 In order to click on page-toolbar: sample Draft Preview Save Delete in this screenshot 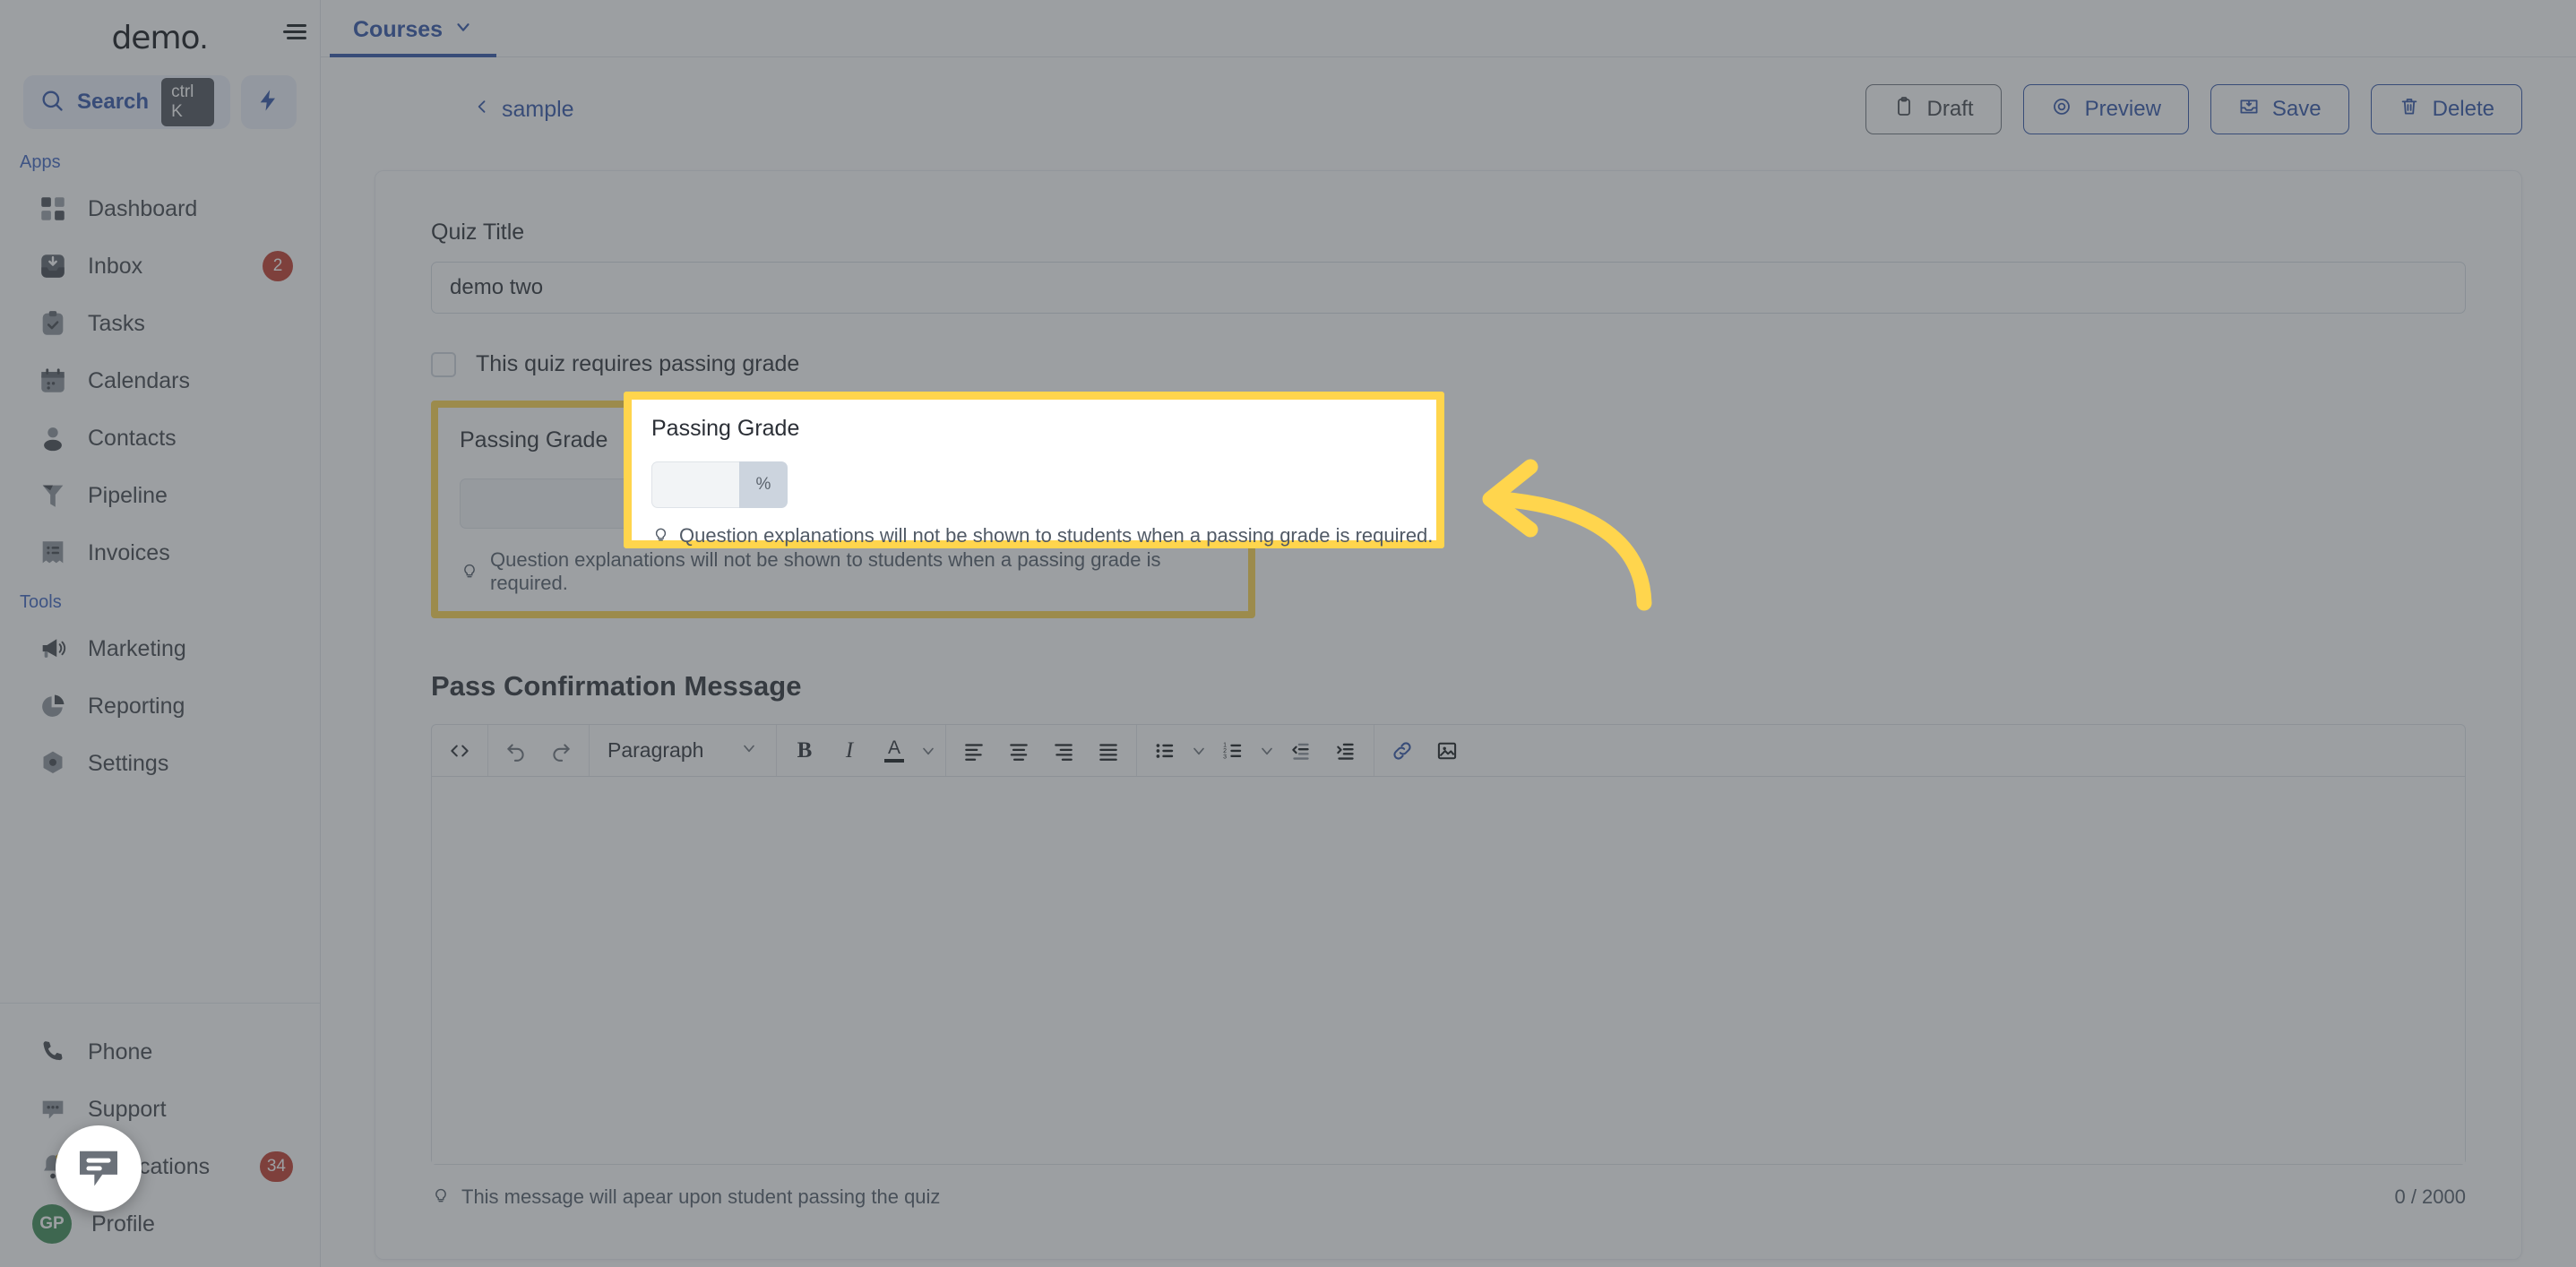, I will do `click(1448, 95)`.